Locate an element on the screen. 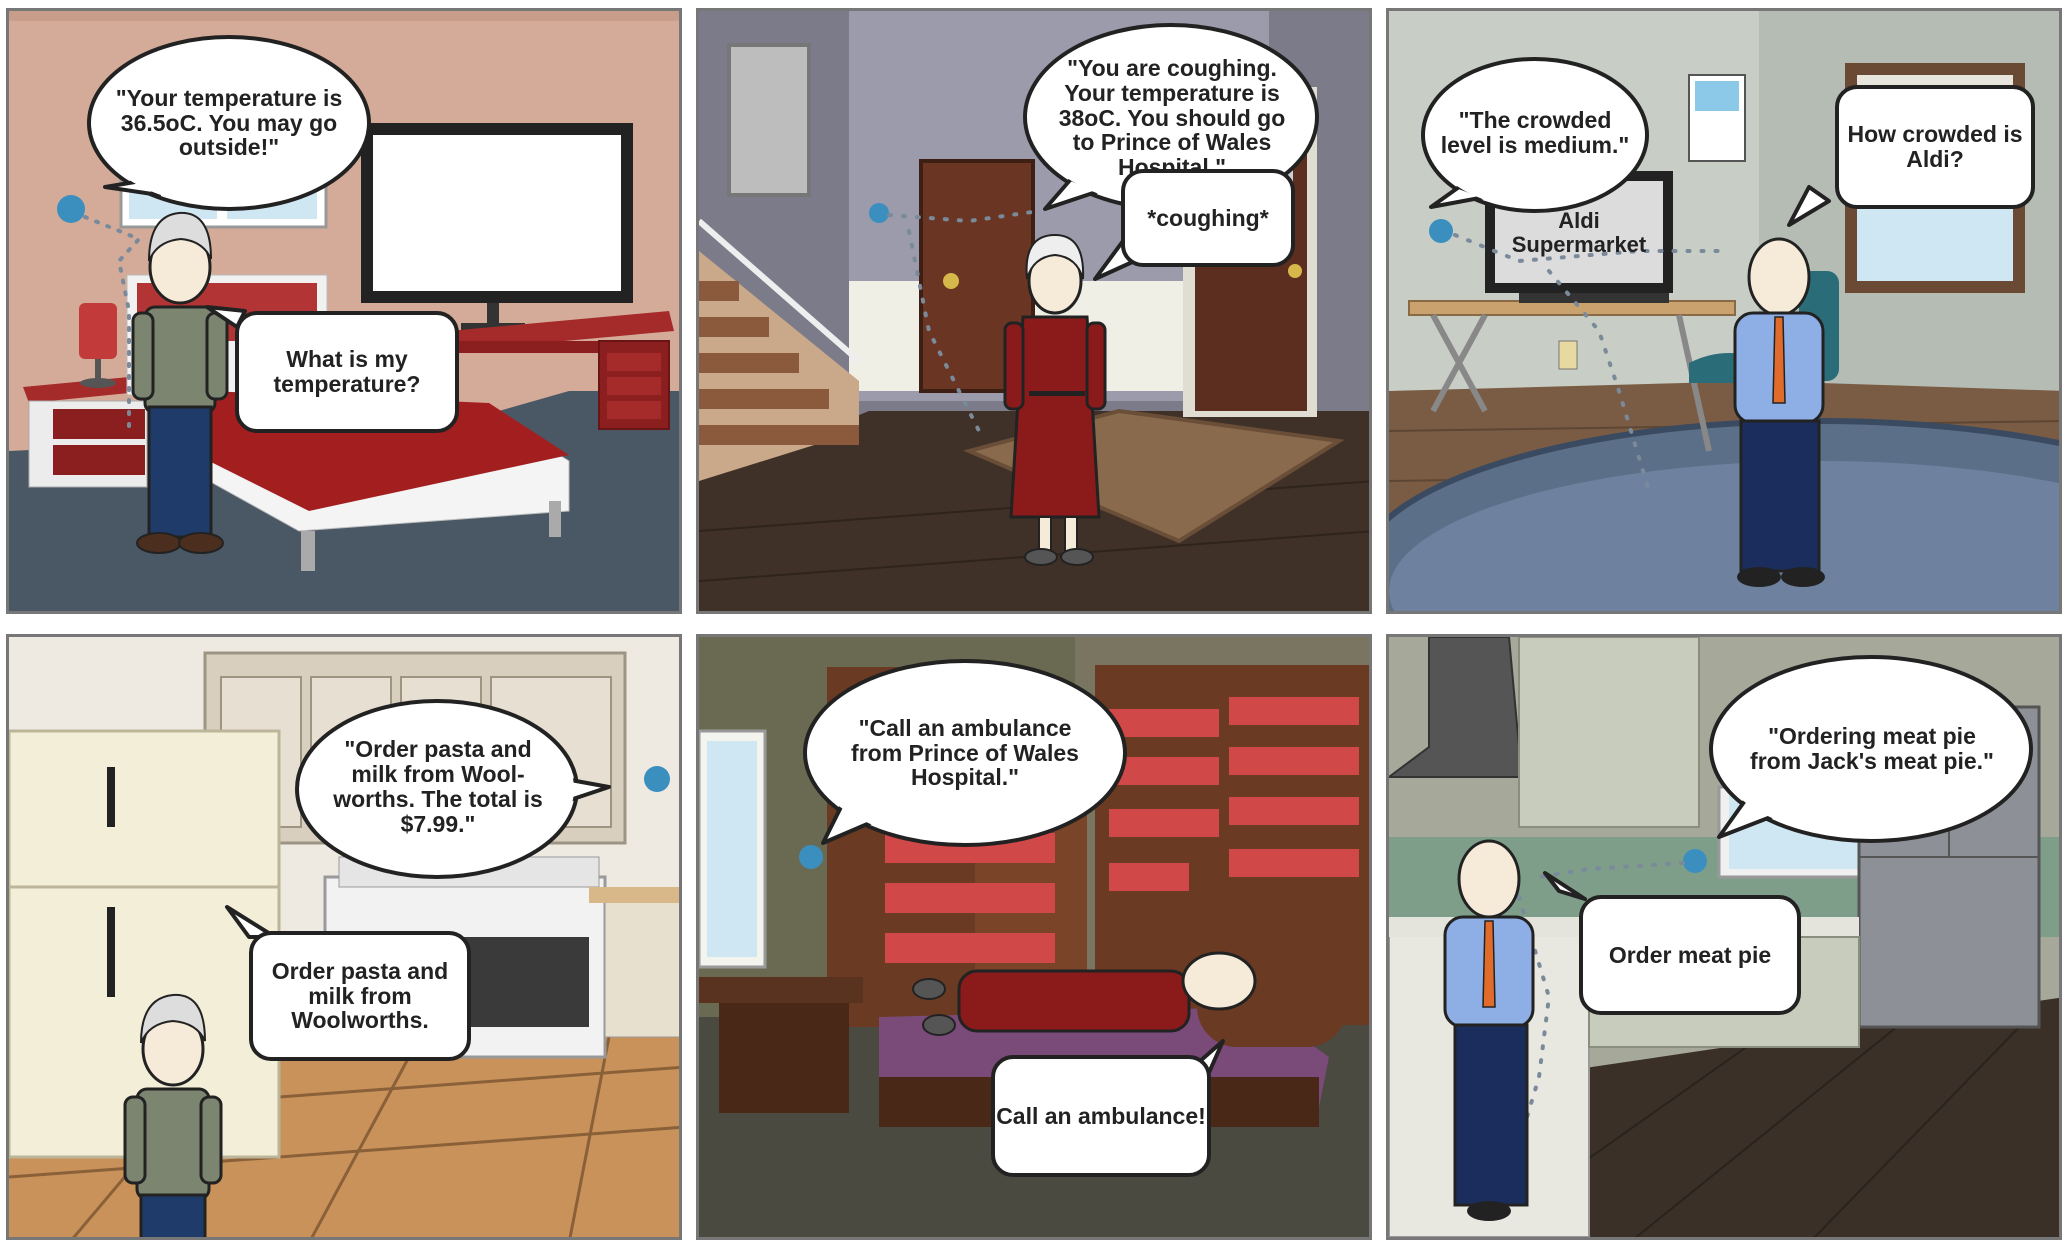 Image resolution: width=2068 pixels, height=1248 pixels. person-speech-bubble: Order pasta and milk from Woolworths. is located at coordinates (360, 996).